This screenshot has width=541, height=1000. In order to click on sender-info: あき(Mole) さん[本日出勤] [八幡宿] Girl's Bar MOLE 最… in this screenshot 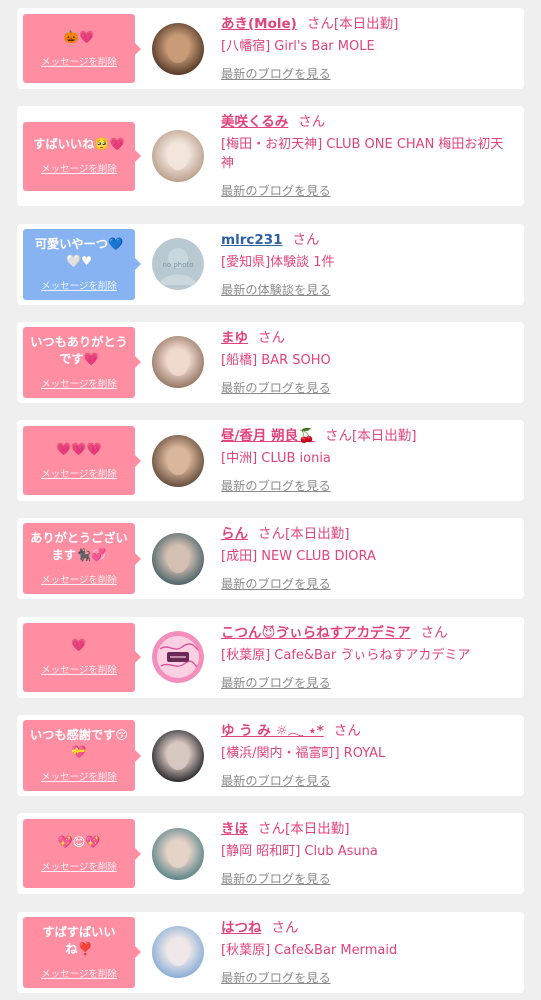, I will do `click(369, 48)`.